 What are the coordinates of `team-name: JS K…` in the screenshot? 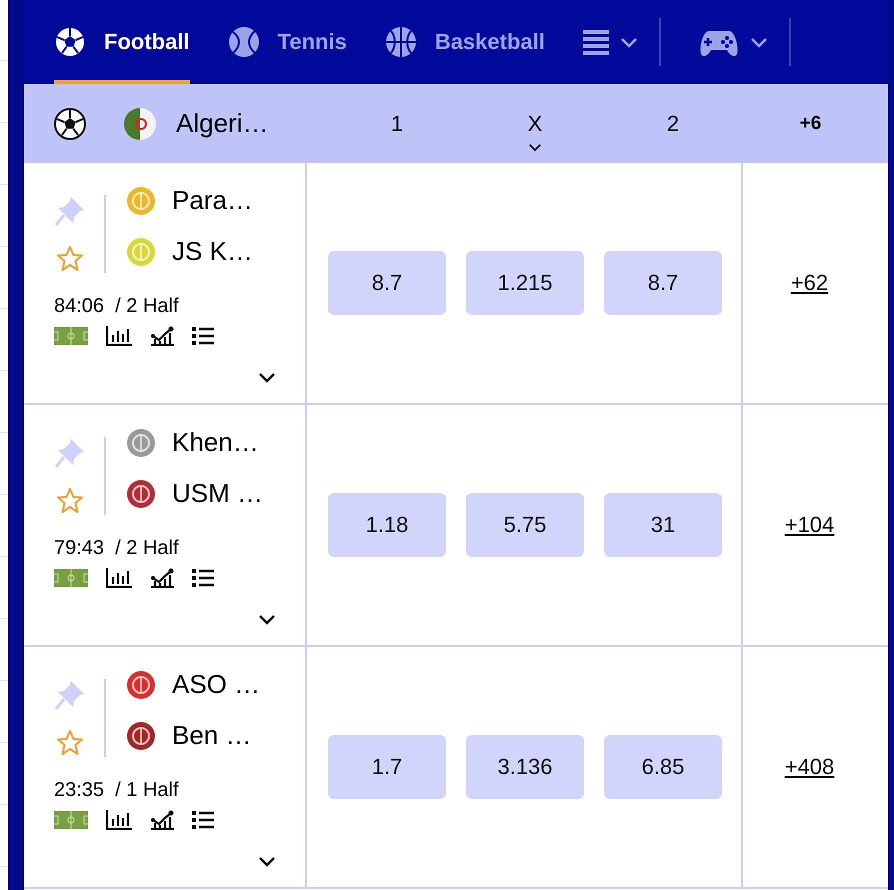 It's located at (212, 251).